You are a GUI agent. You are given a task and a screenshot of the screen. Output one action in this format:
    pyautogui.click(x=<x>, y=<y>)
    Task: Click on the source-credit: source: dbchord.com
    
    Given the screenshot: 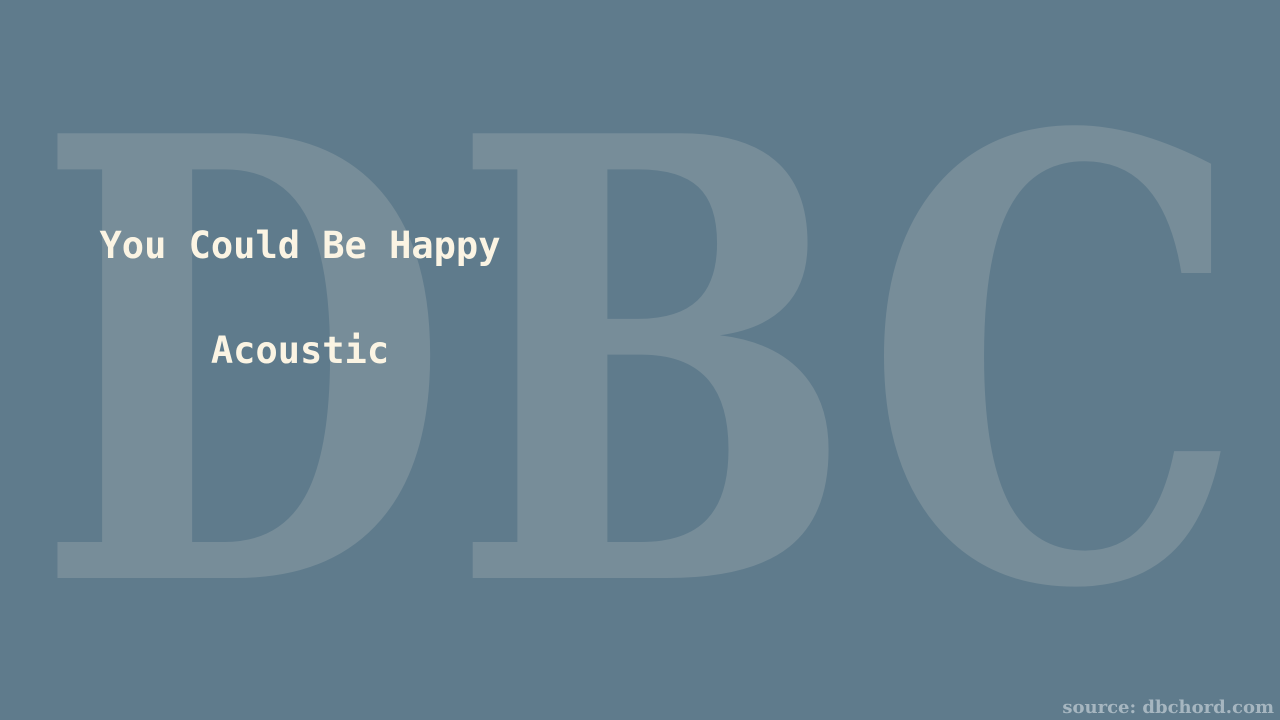 What is the action you would take?
    pyautogui.click(x=1168, y=707)
    